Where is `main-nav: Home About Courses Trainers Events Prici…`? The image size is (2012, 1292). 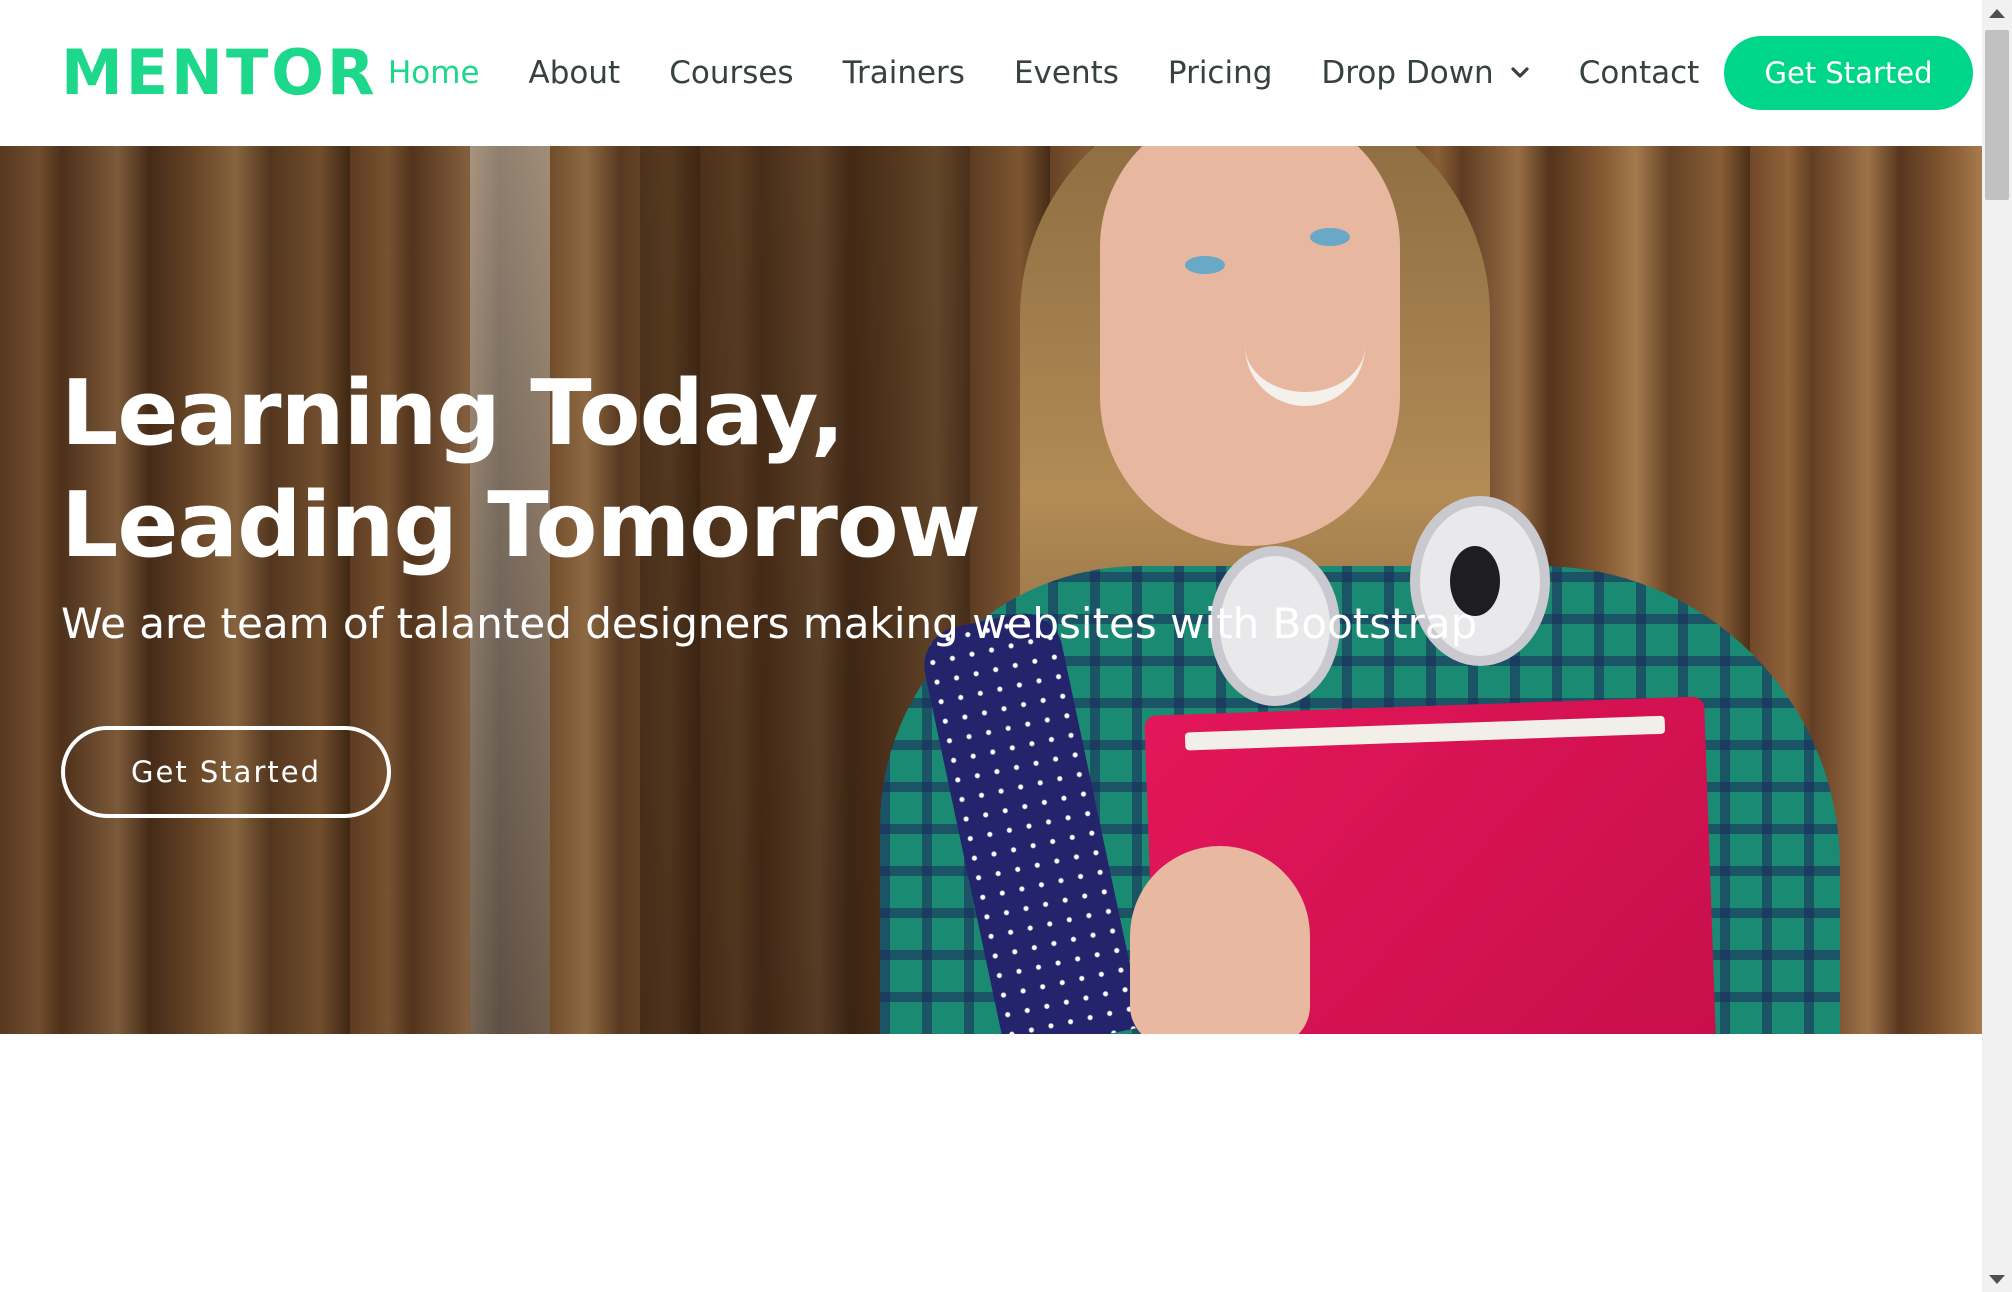 main-nav: Home About Courses Trainers Events Prici… is located at coordinates (1068, 73).